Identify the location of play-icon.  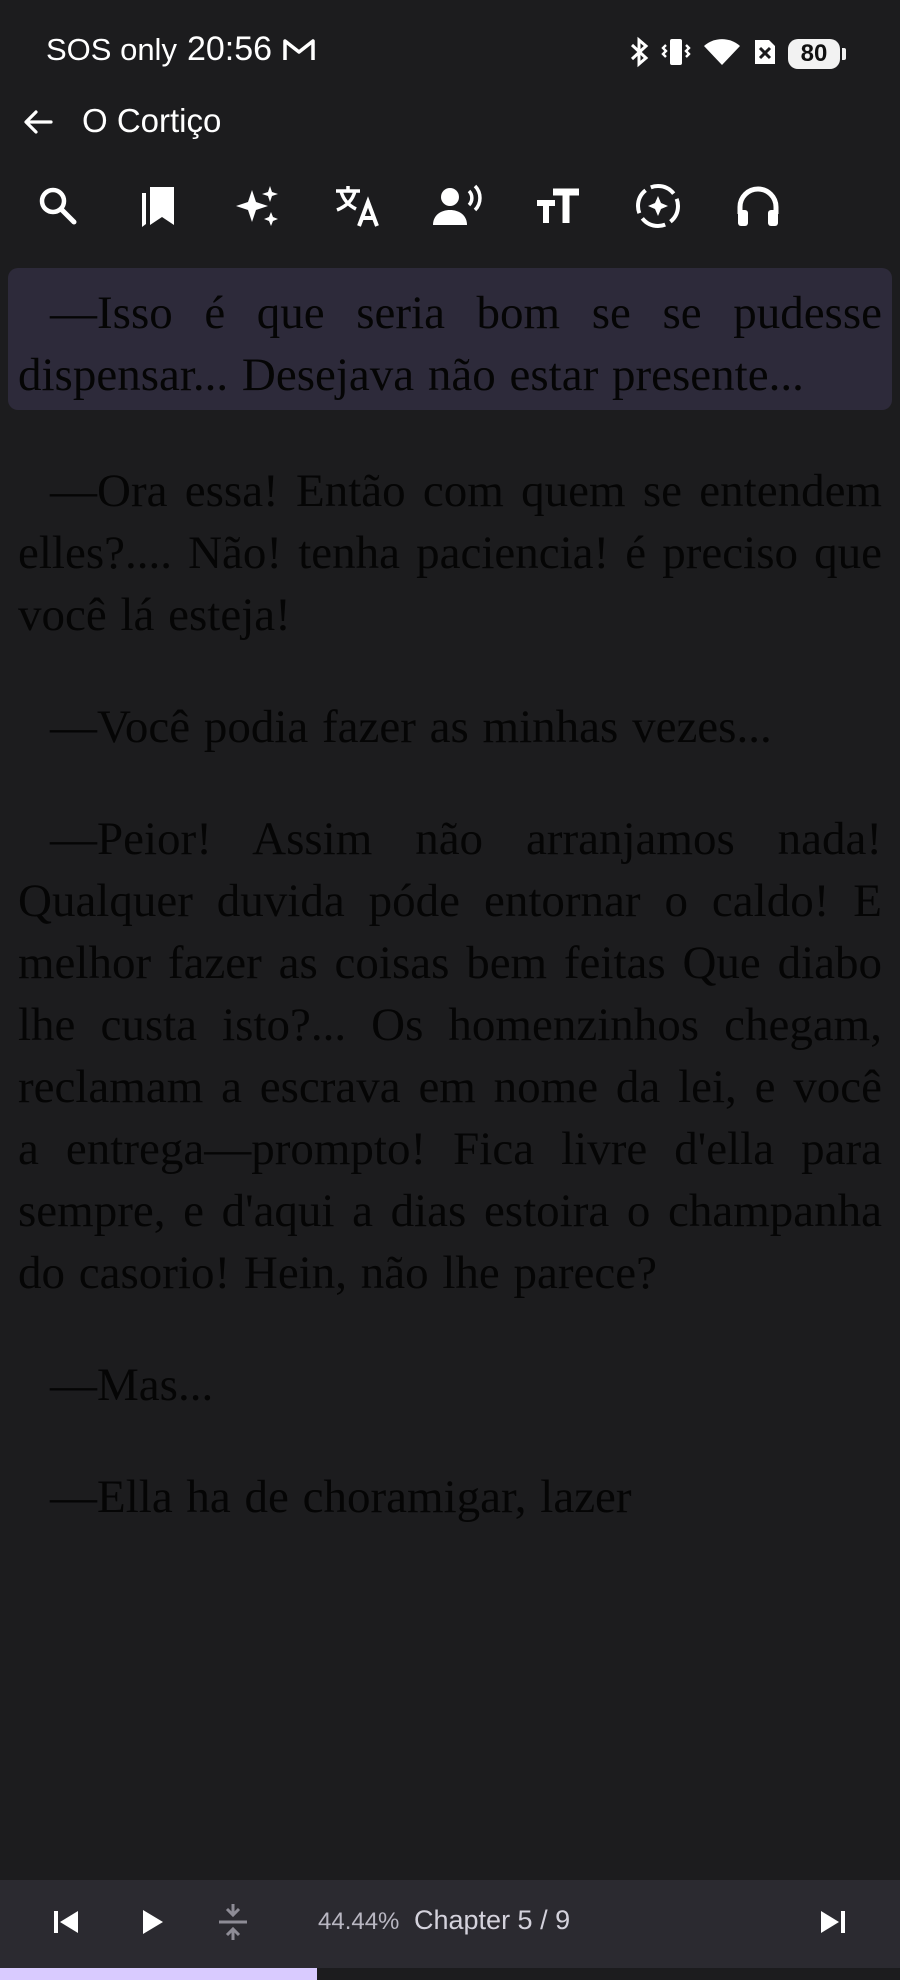
(152, 1924).